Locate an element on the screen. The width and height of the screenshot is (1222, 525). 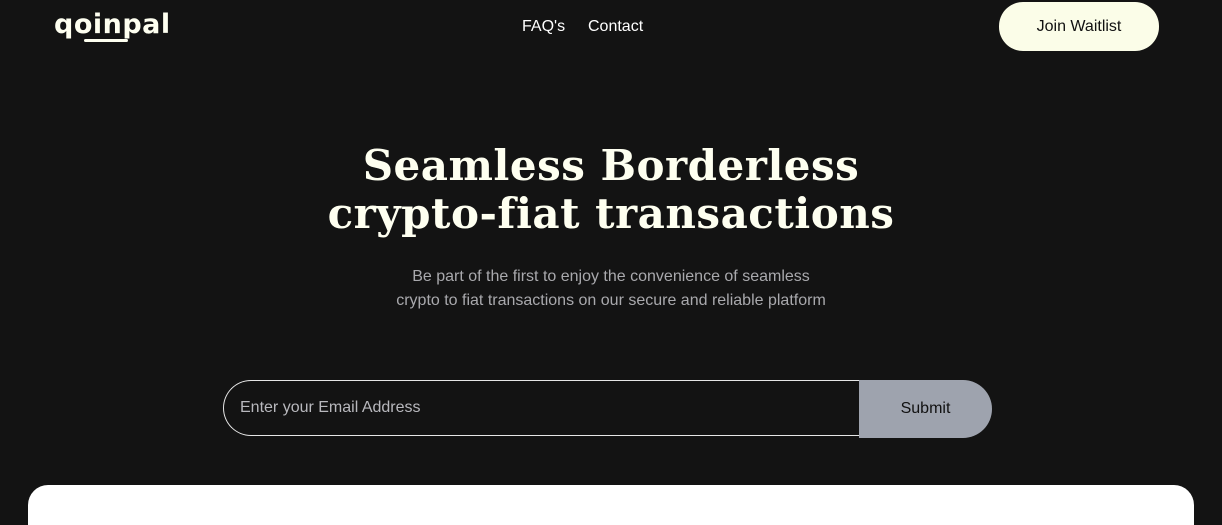
waitlist-email-form: Submit is located at coordinates (607, 409).